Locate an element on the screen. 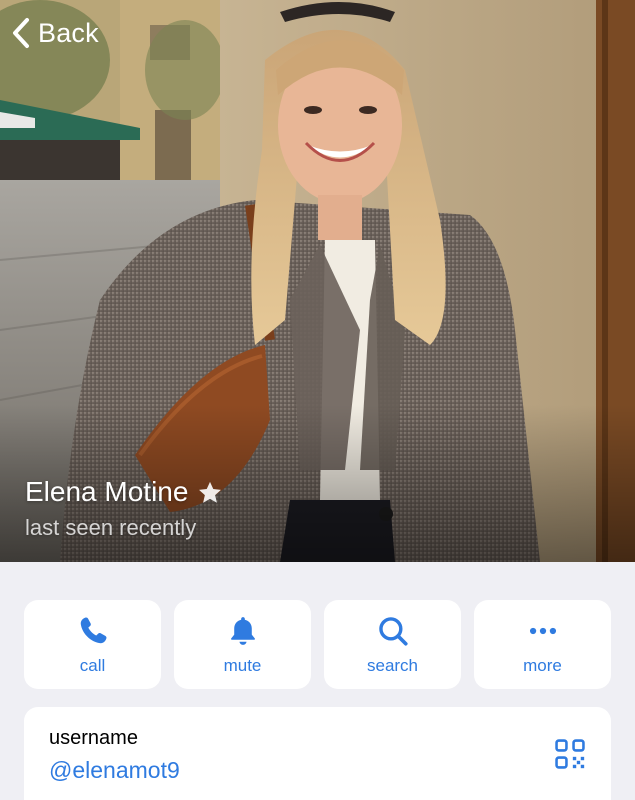  call-button: call is located at coordinates (92, 644).